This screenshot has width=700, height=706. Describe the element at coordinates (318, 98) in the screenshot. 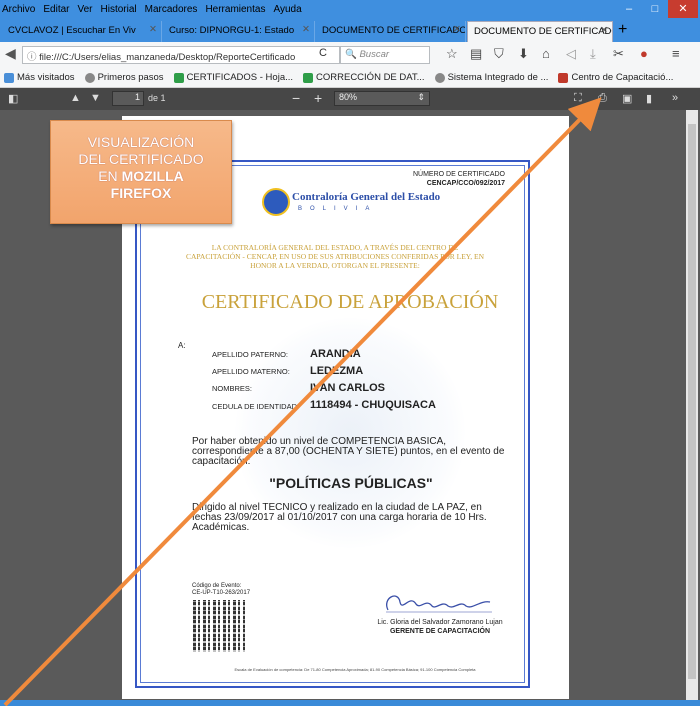

I see `zoom-in-button: +` at that location.